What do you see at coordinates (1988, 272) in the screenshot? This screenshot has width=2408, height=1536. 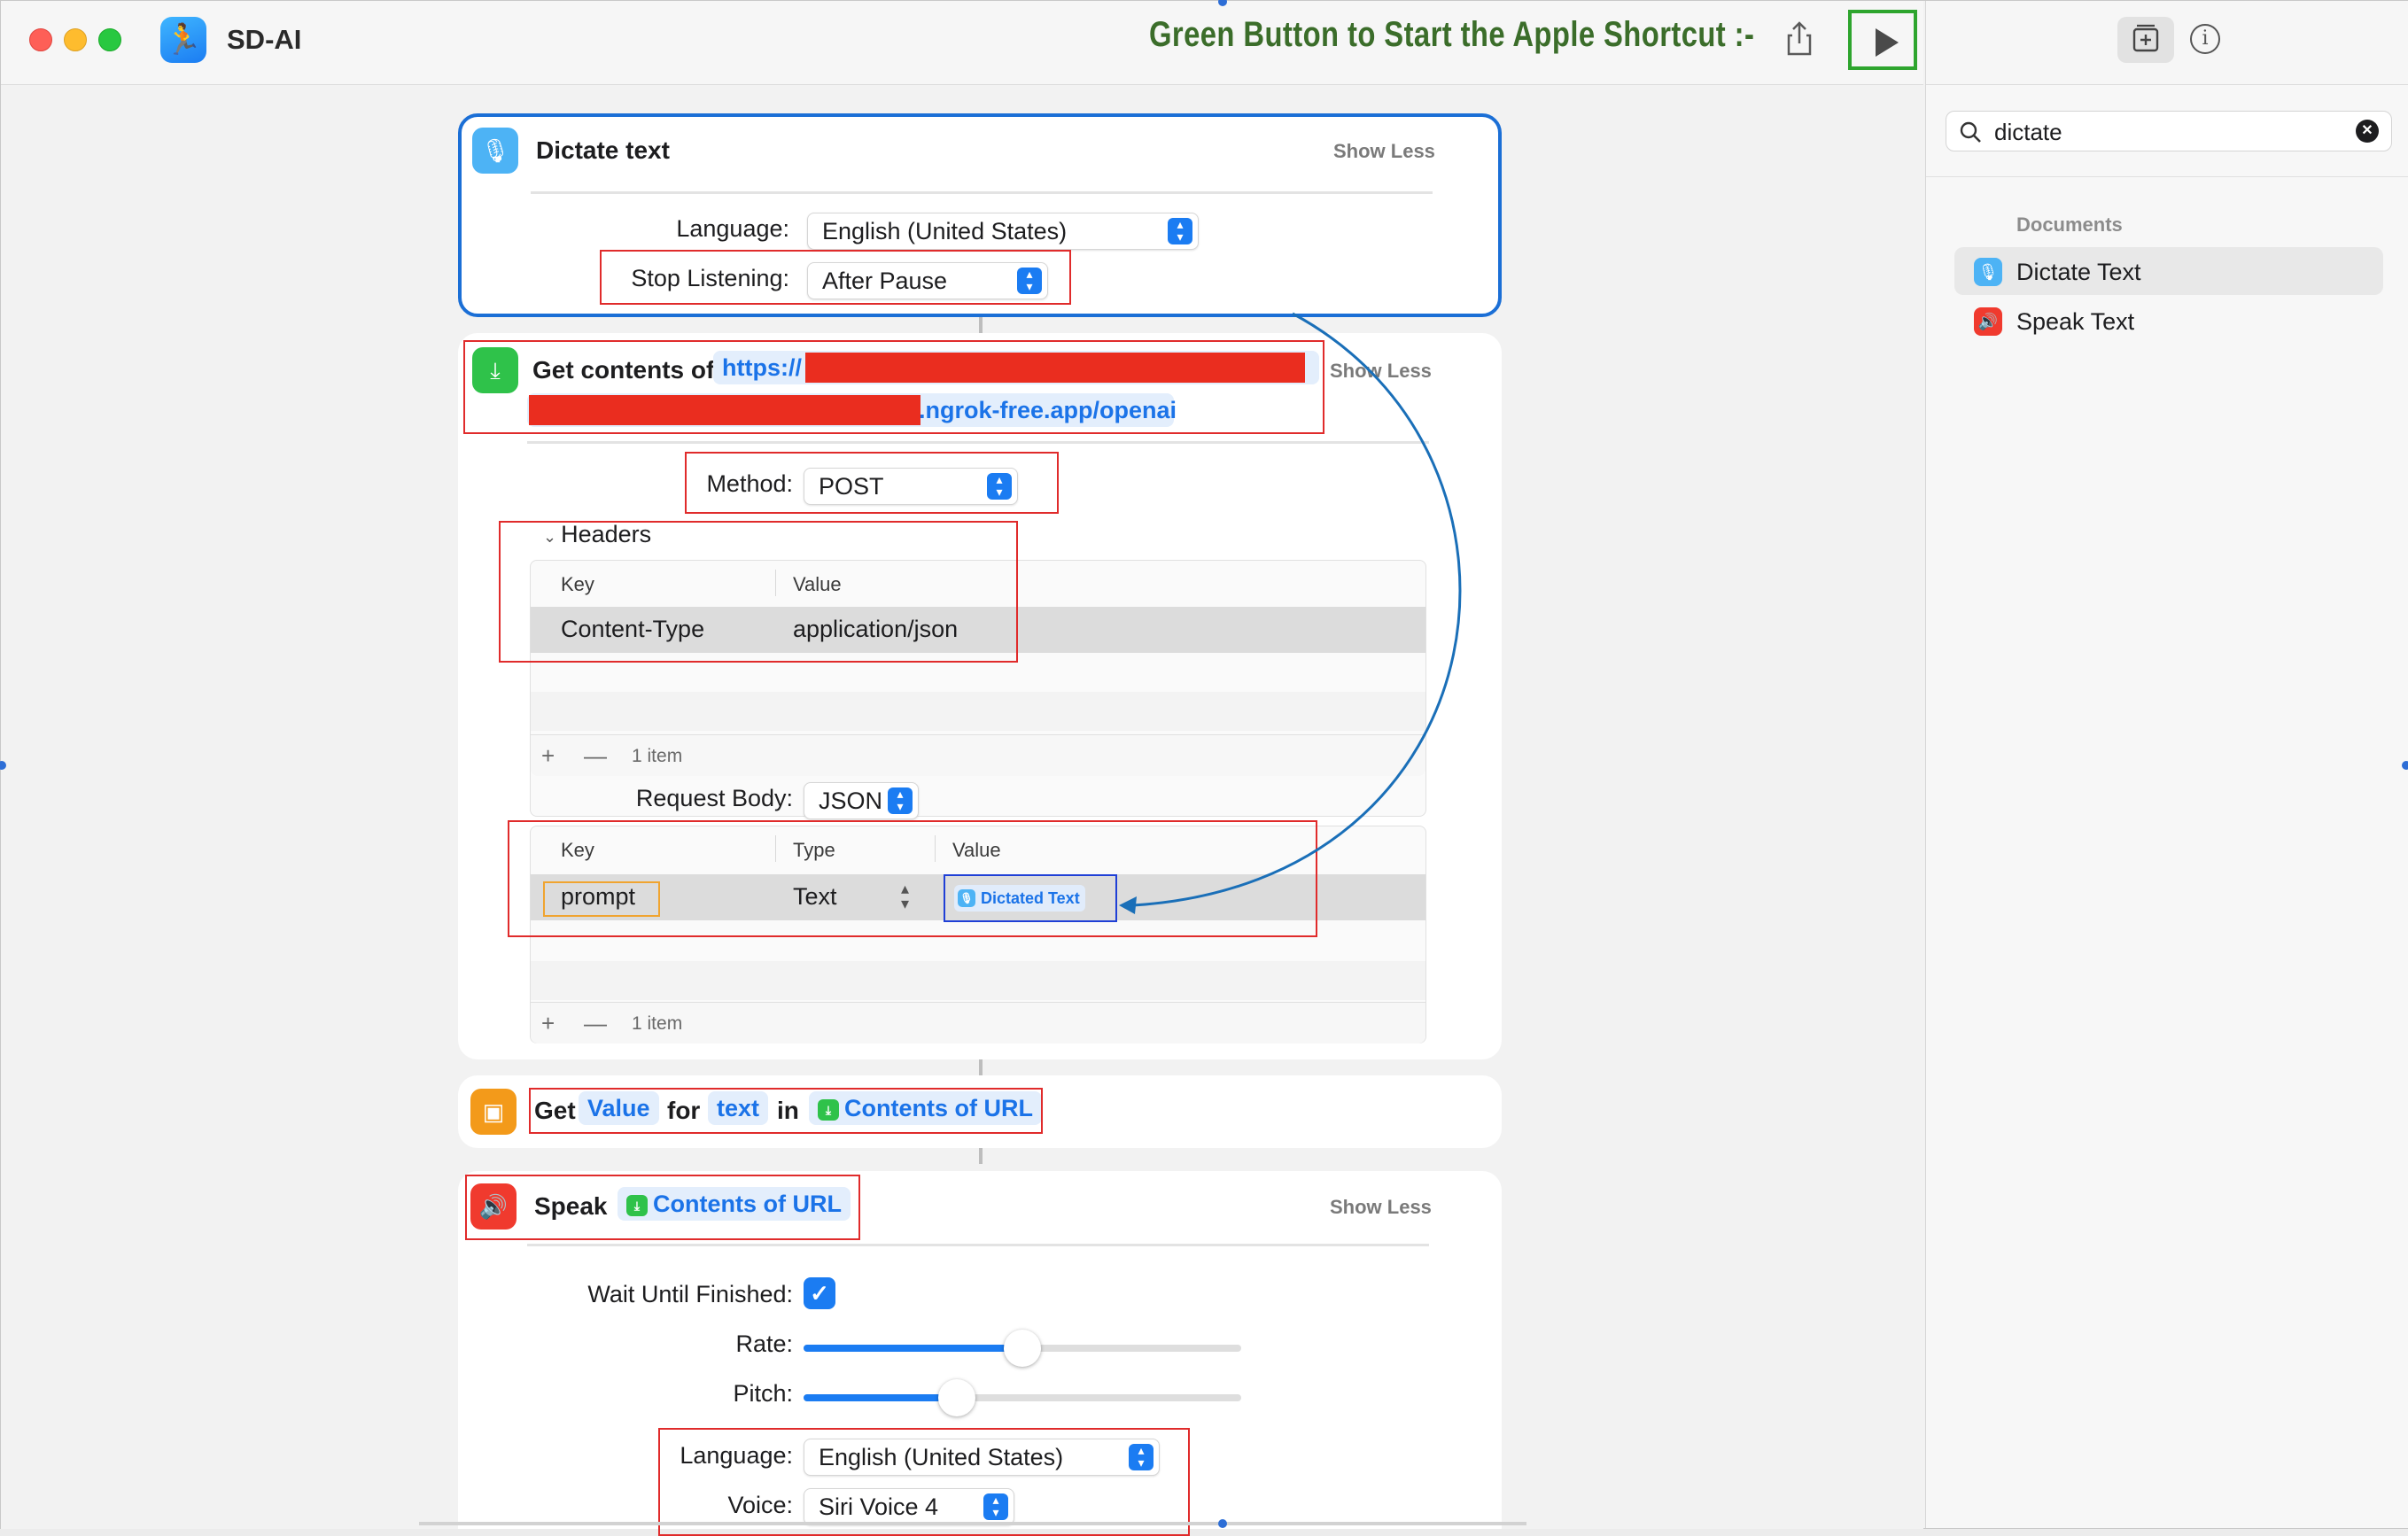 I see `microphone-icon: 🎙` at bounding box center [1988, 272].